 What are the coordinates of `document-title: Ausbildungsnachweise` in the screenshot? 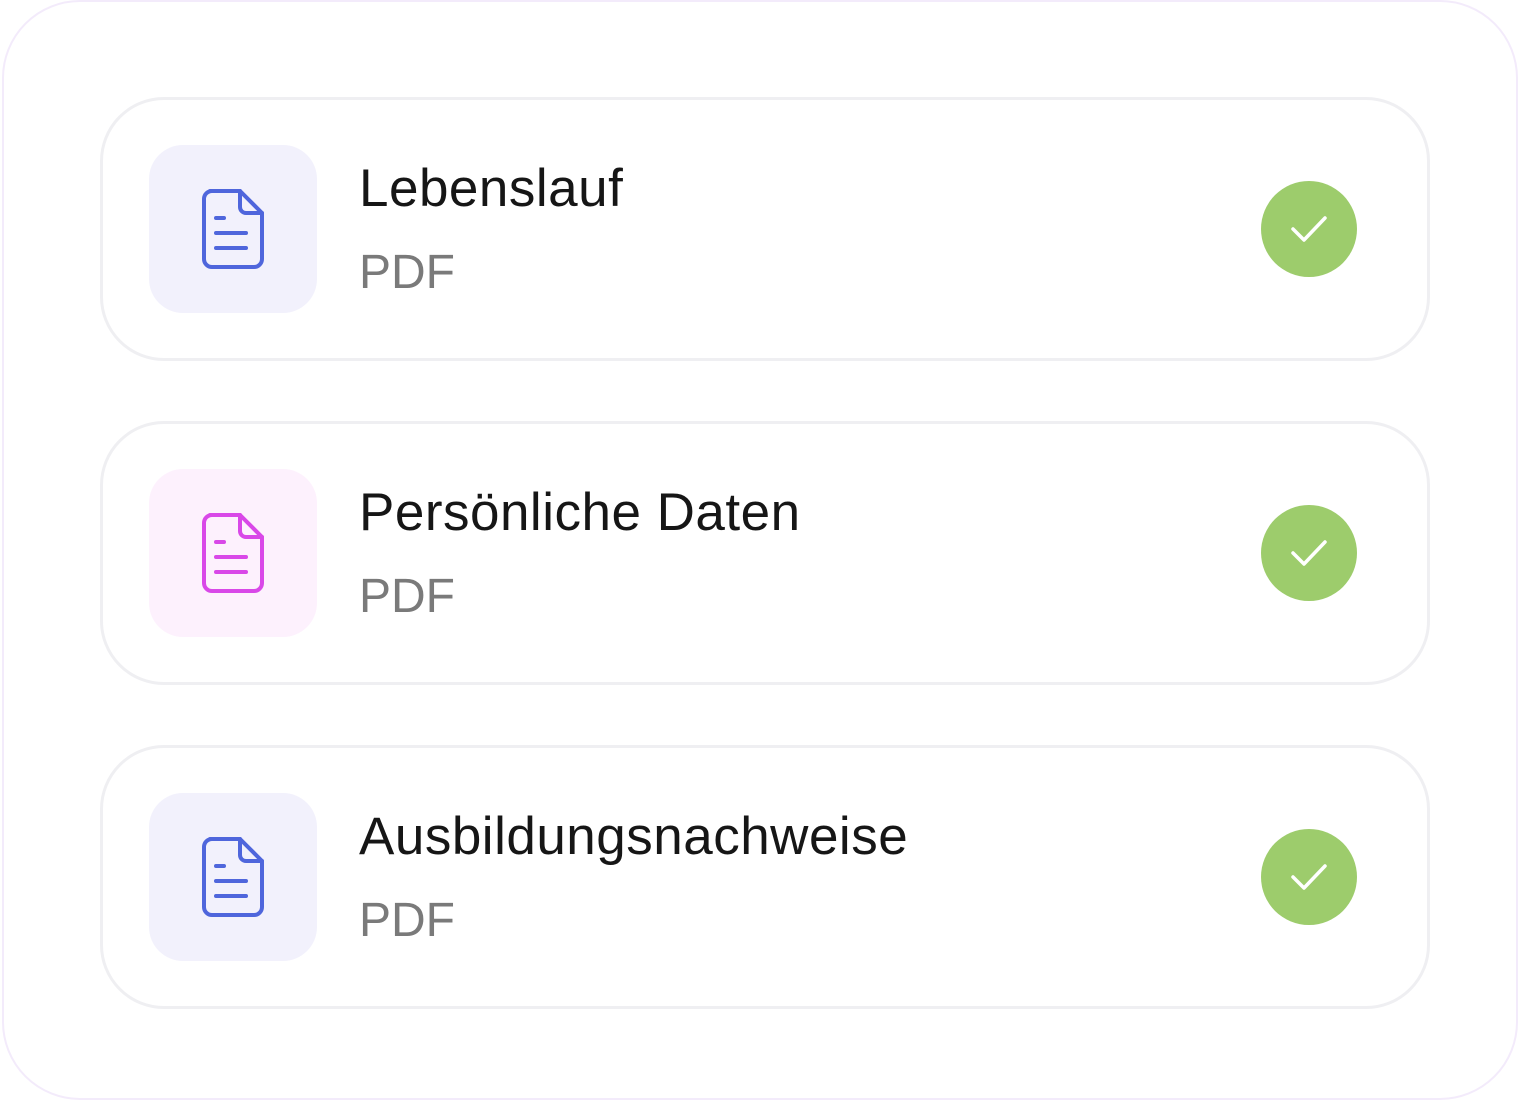 It's located at (634, 836).